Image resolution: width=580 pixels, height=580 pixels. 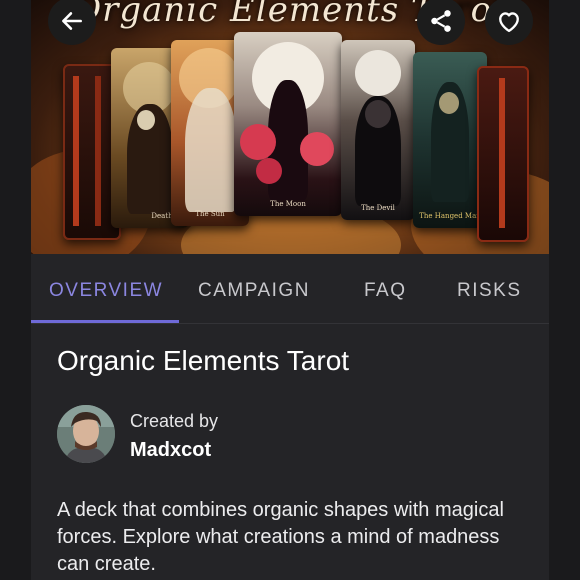 What do you see at coordinates (254, 291) in the screenshot?
I see `tab-campaign: CAMPAIGN` at bounding box center [254, 291].